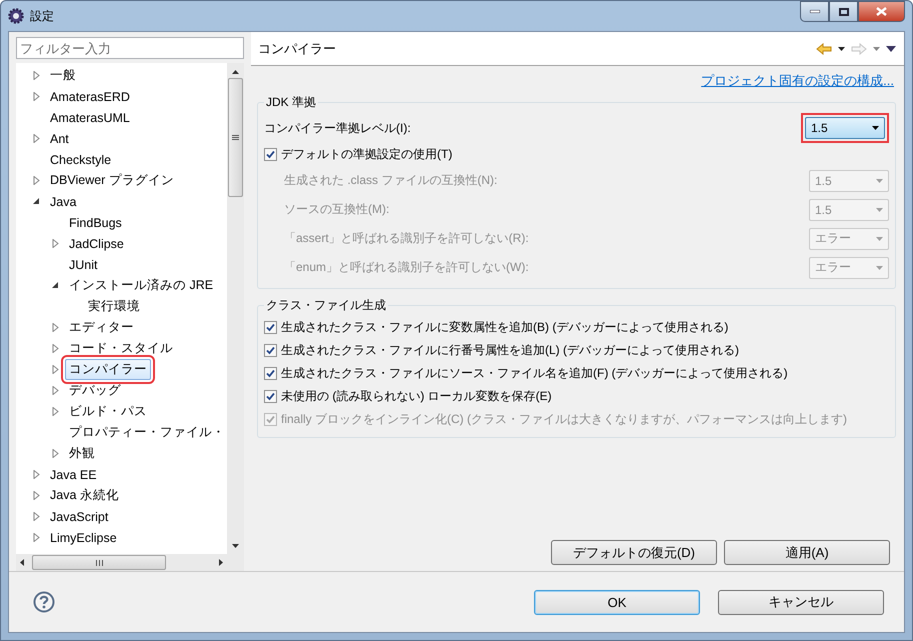  Describe the element at coordinates (337, 128) in the screenshot. I see `field-label: コンパイラー準拠レベル(I):` at that location.